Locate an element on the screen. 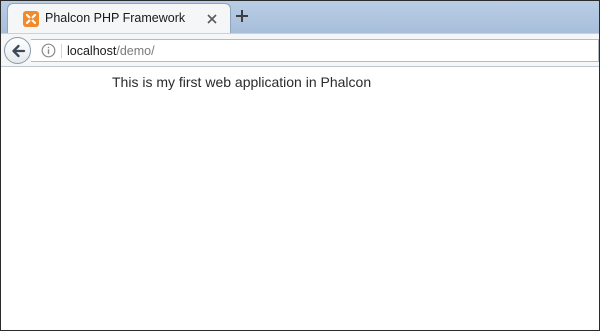 Image resolution: width=600 pixels, height=331 pixels. back-arrow-icon is located at coordinates (18, 51).